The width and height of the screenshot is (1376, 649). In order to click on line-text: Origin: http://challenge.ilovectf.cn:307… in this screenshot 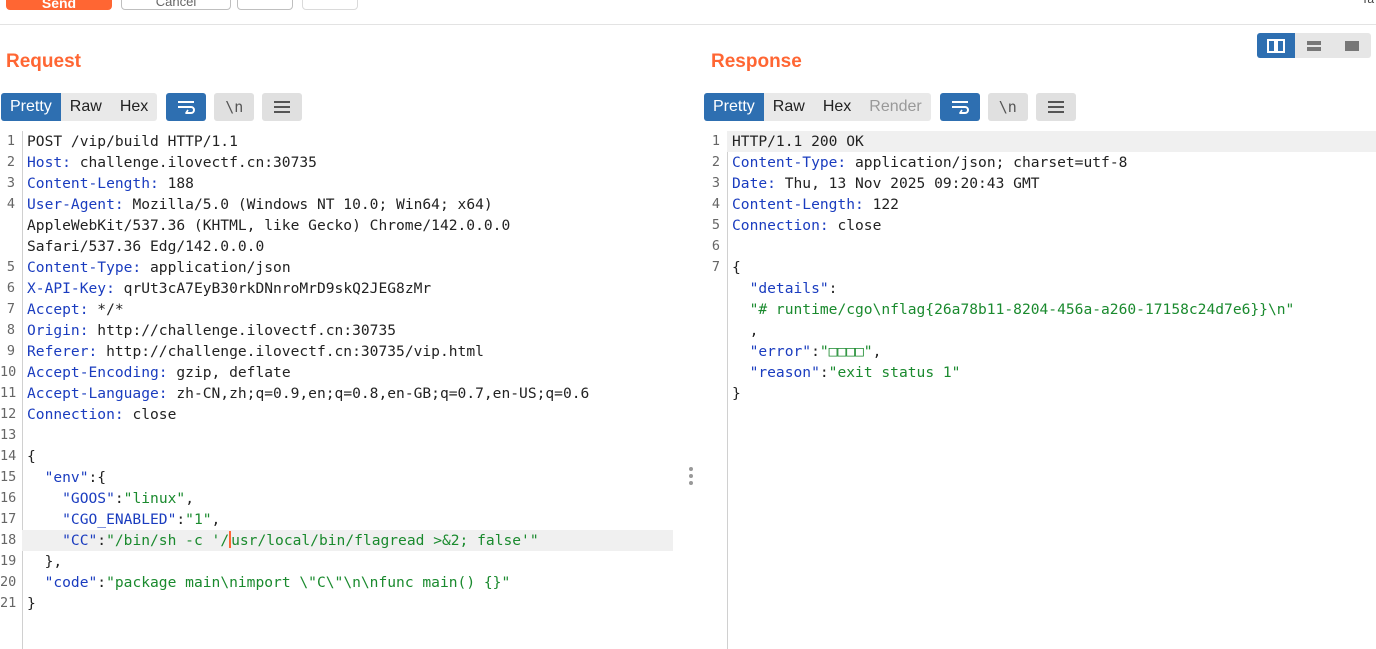, I will do `click(211, 330)`.